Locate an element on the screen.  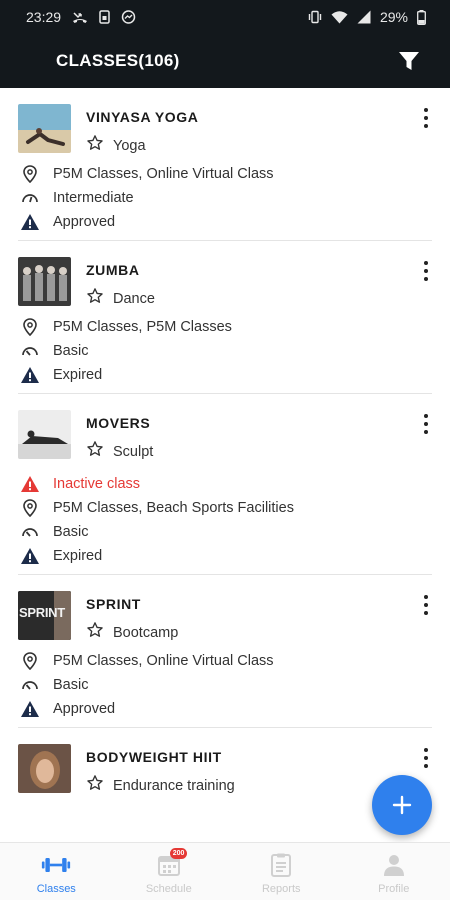
inactive-warning-row: Inactive class is located at coordinates (226, 484).